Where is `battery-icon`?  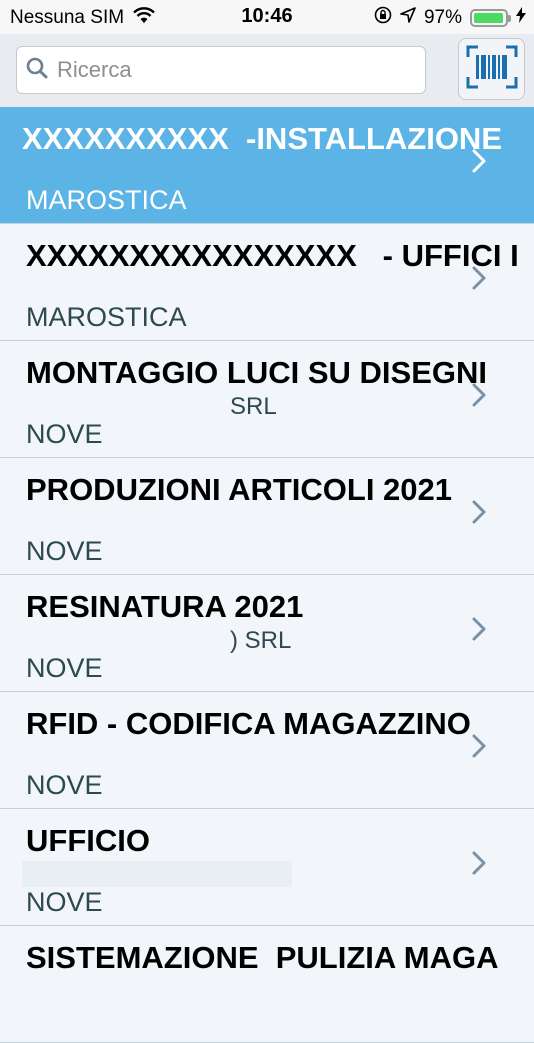 battery-icon is located at coordinates (490, 18).